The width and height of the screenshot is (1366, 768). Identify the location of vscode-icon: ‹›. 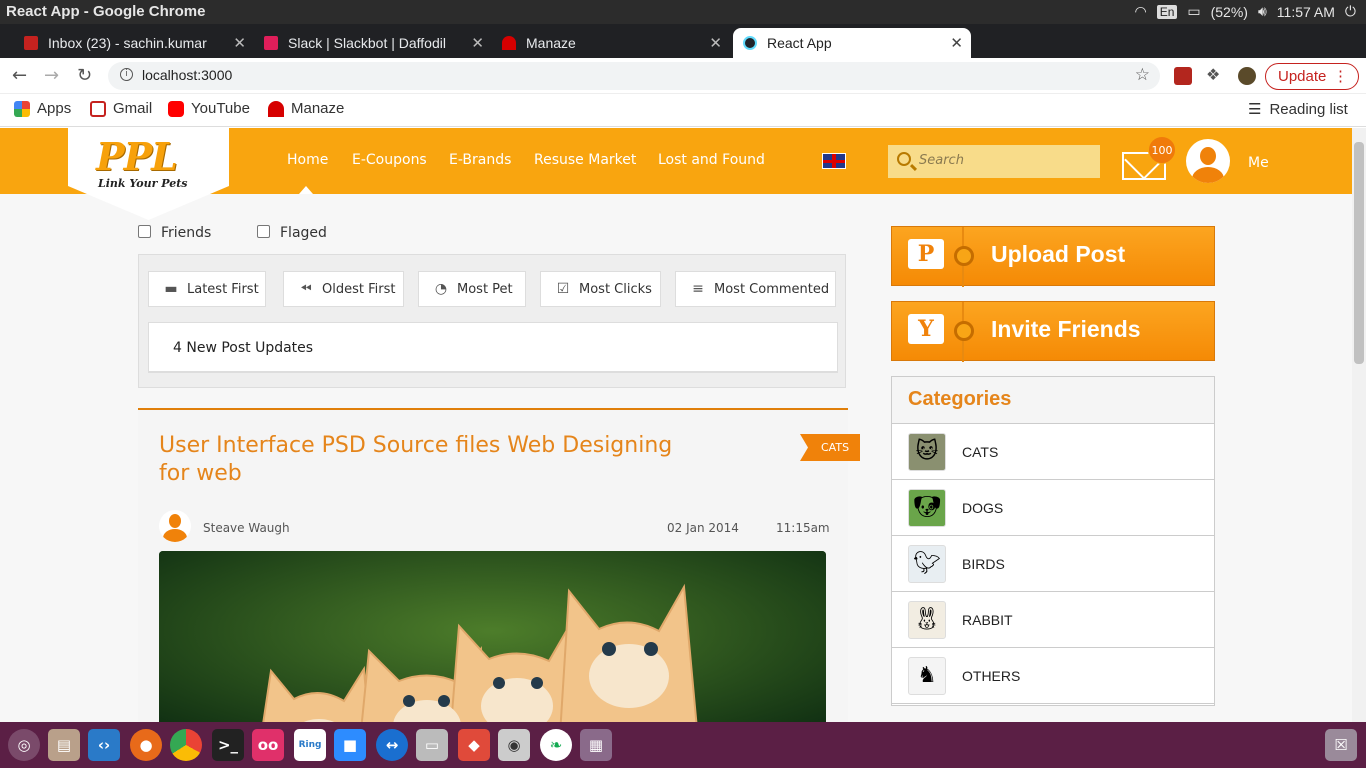
(104, 745).